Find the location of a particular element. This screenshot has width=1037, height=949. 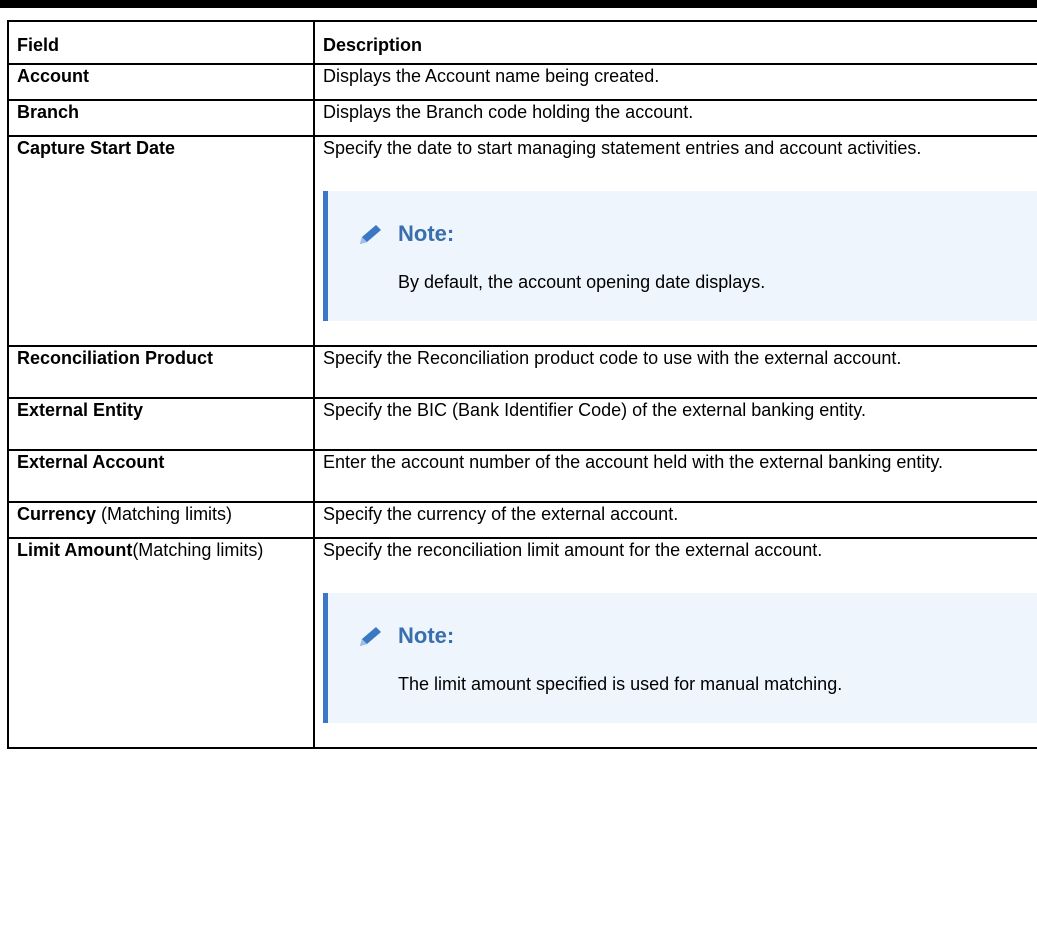

header-field: Field is located at coordinates (161, 42).